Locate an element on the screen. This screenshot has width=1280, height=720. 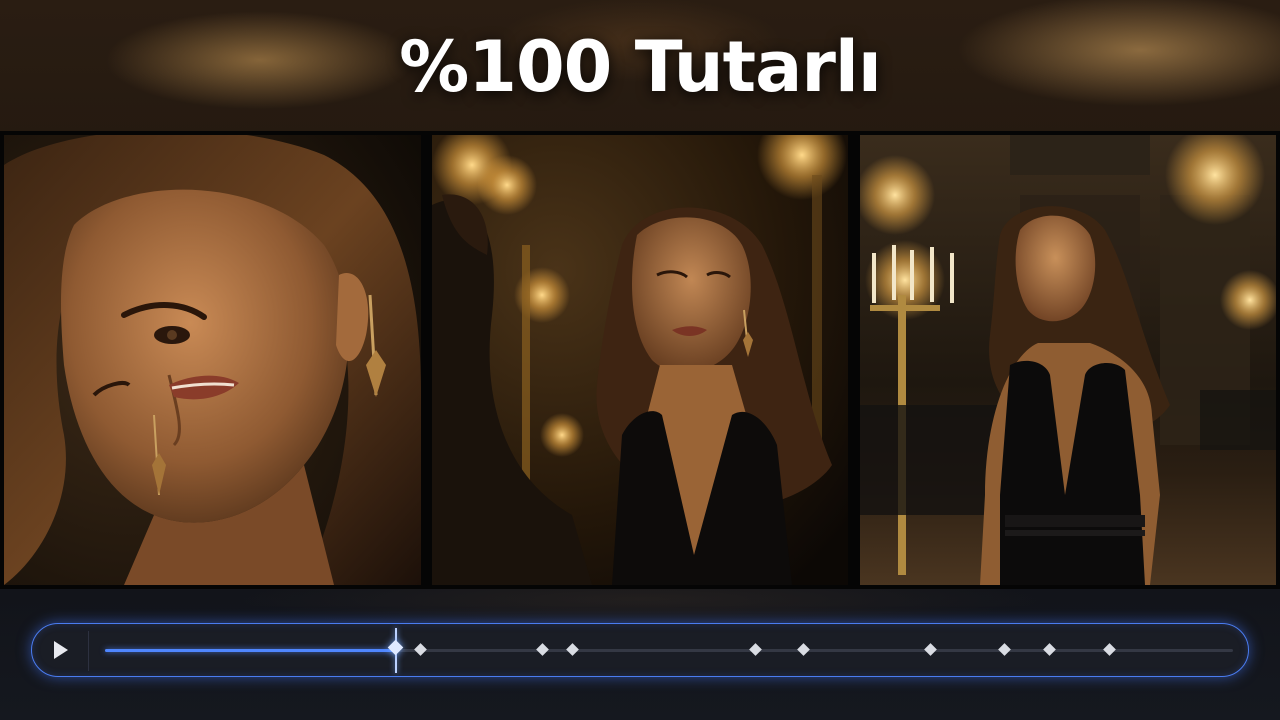
playhead-handle is located at coordinates (395, 647).